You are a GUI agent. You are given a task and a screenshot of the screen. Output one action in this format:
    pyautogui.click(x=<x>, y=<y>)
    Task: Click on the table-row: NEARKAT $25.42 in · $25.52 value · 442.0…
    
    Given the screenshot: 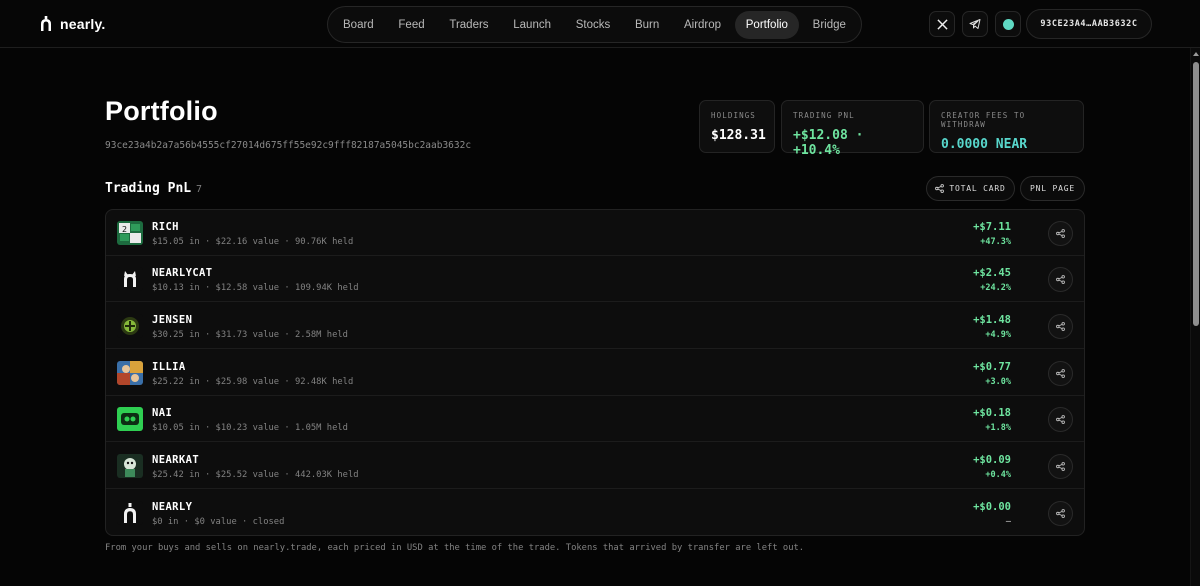 What is the action you would take?
    pyautogui.click(x=595, y=466)
    